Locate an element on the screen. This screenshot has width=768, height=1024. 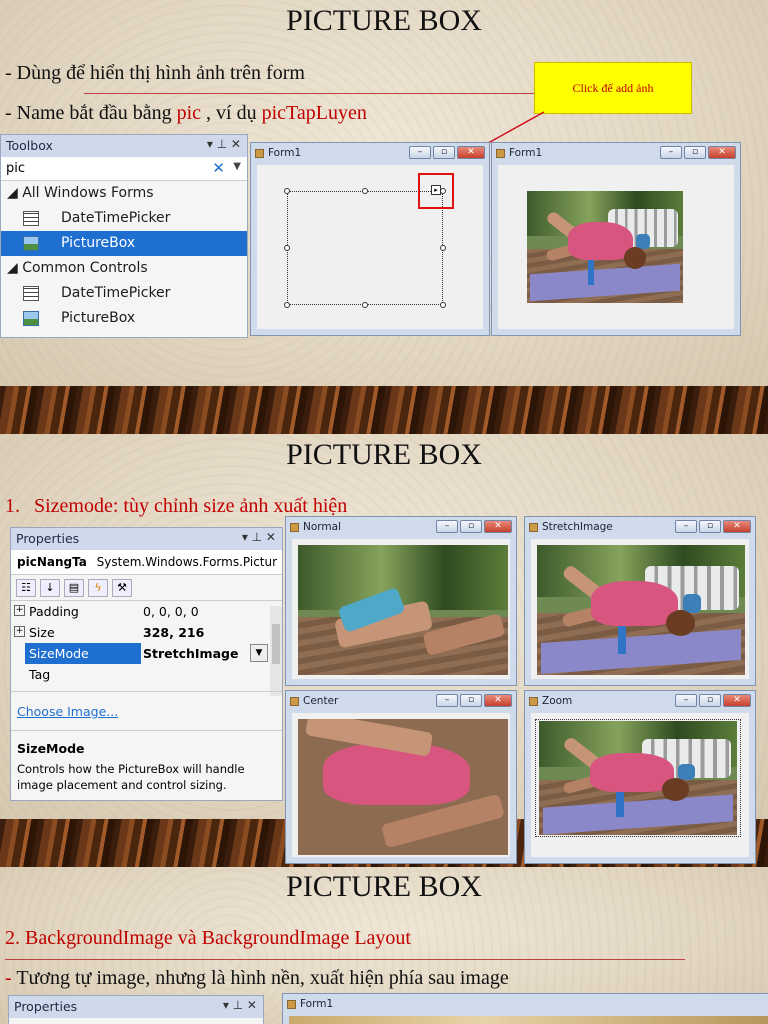
window-titlebar: Normal – ▫ ✕ is located at coordinates (401, 527).